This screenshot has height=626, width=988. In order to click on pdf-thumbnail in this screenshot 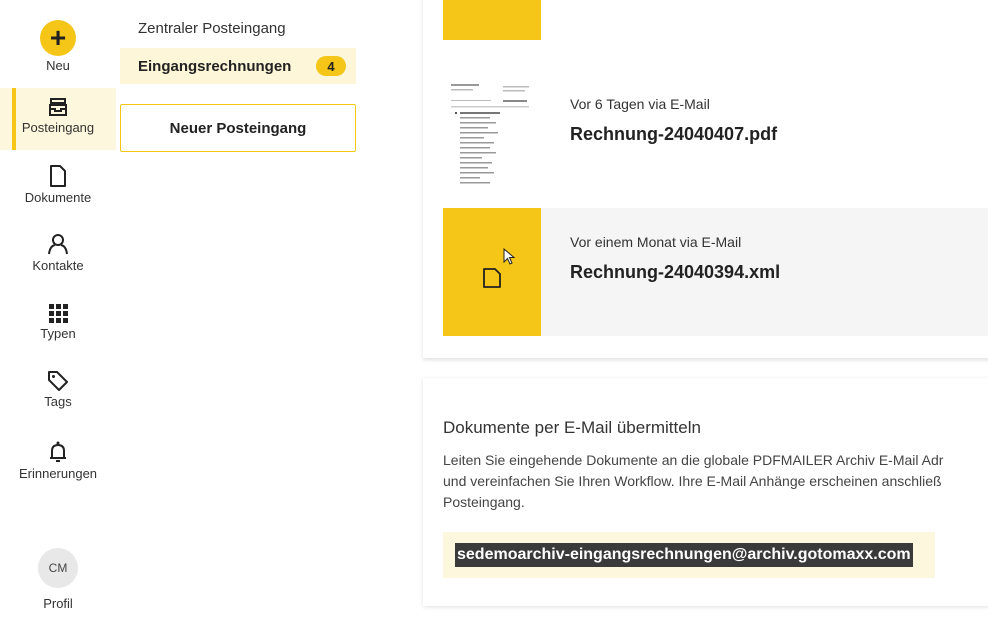, I will do `click(492, 134)`.